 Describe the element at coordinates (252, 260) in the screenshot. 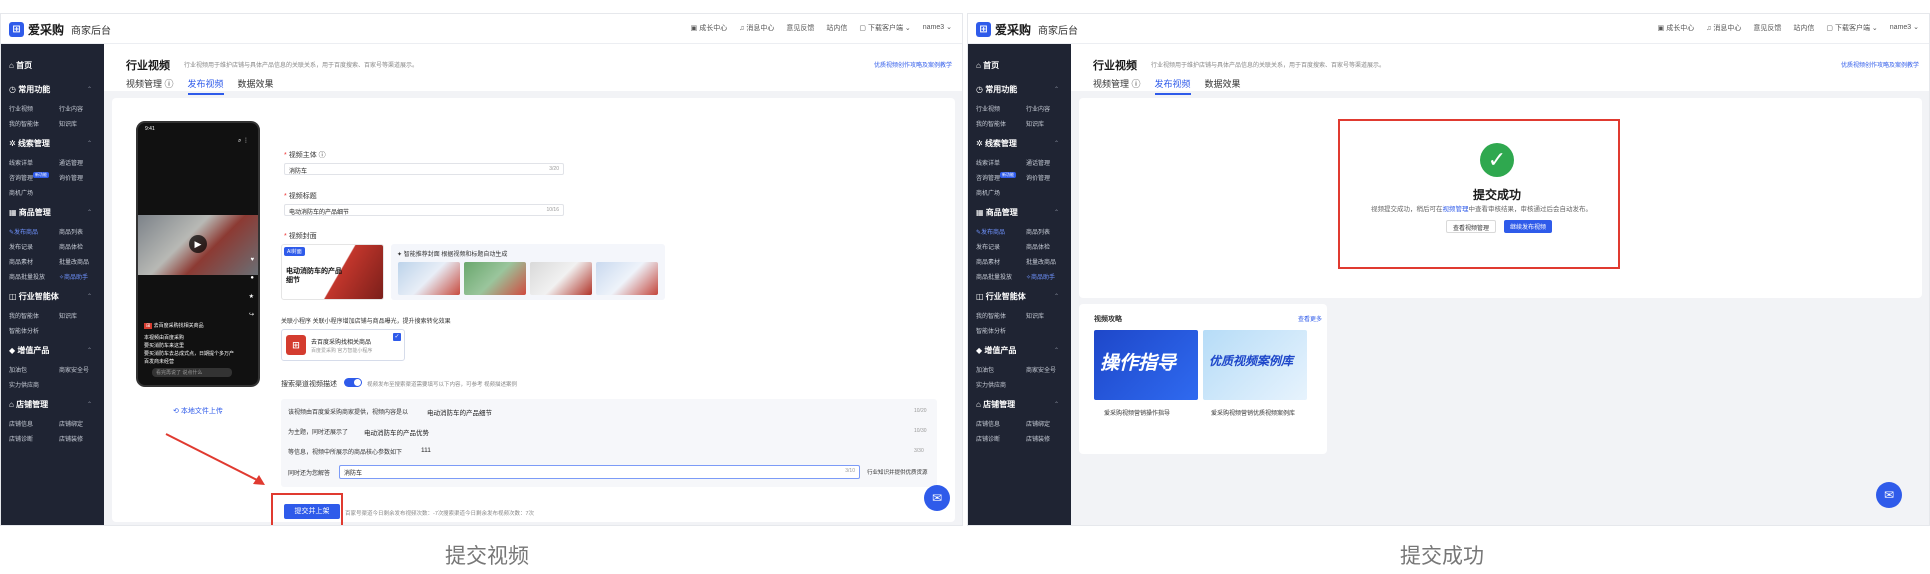

I see `heart-icon: ♥` at that location.